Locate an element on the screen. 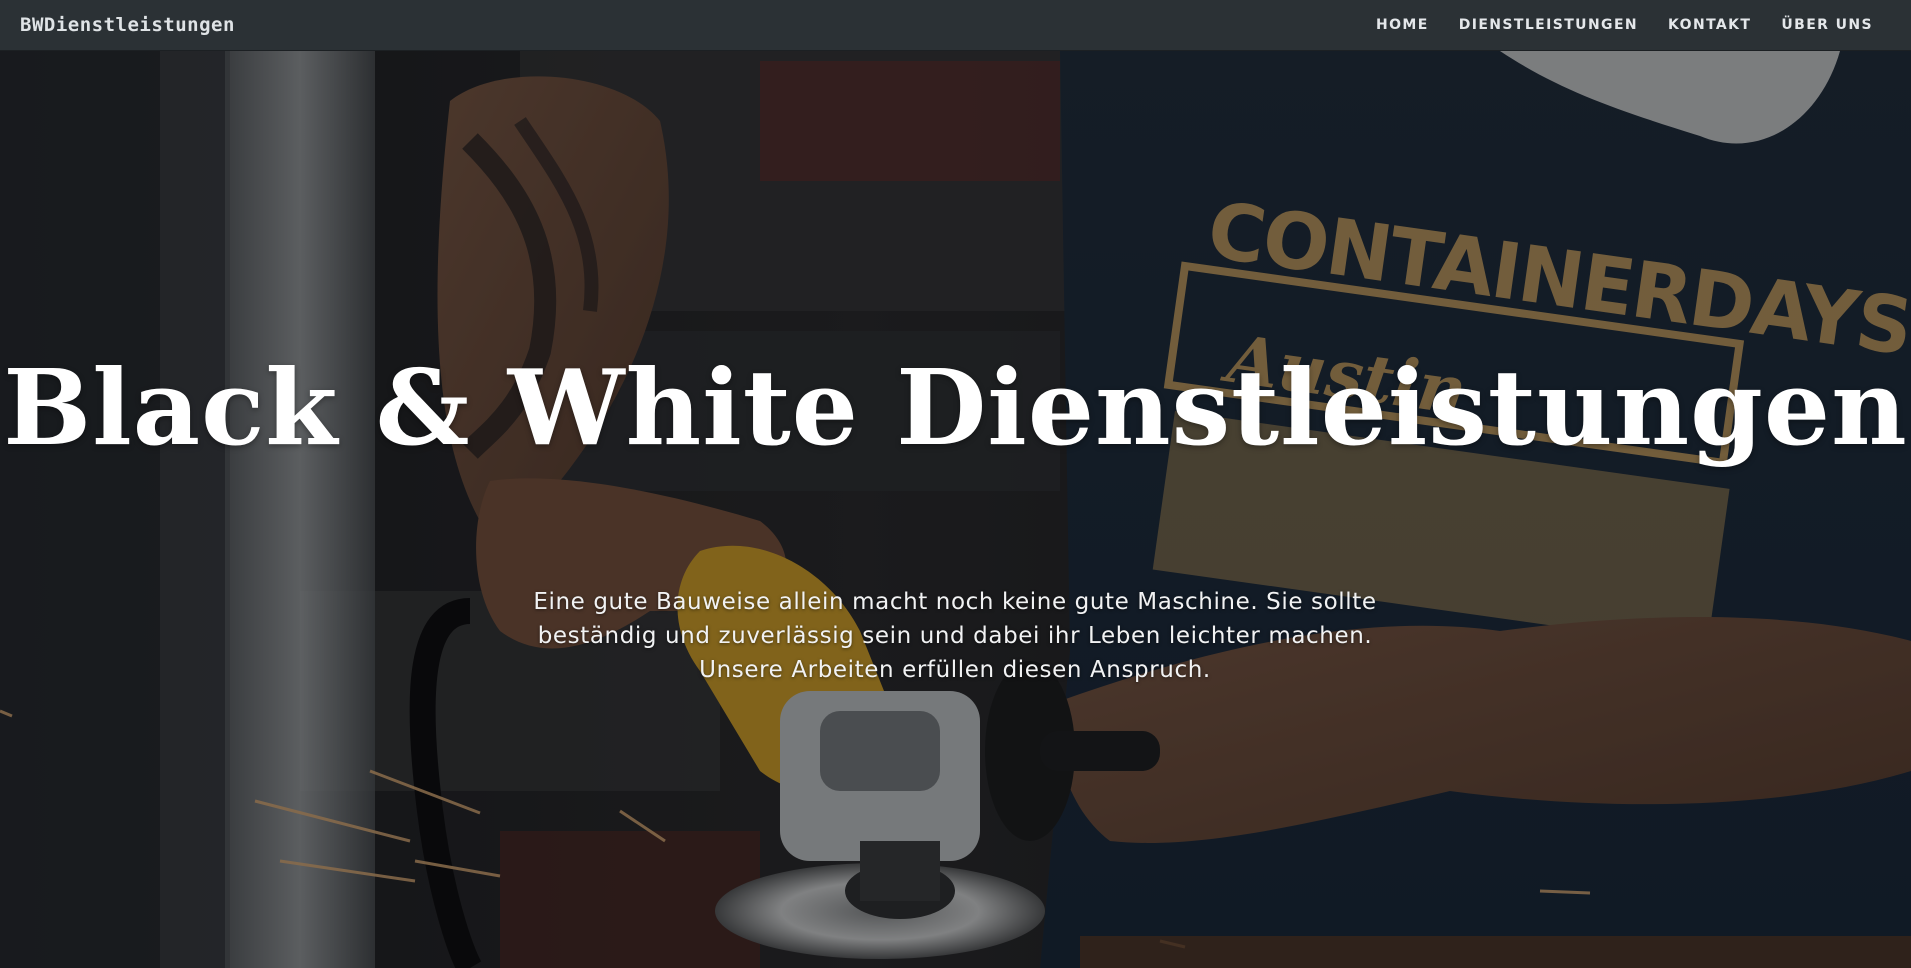 This screenshot has width=1911, height=968. nav-link-dienstleistungen: DIENSTLEISTUNGEN is located at coordinates (1548, 25).